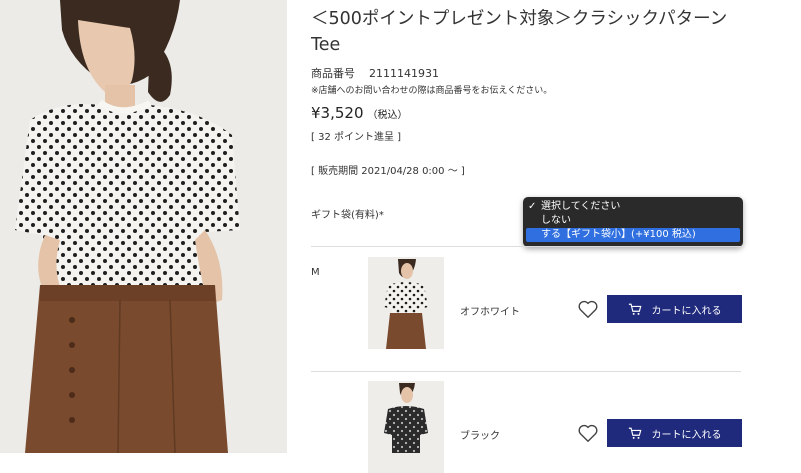 The height and width of the screenshot is (473, 801). I want to click on gift-option-small-bag: する【ギフト袋小】(+¥100 税込), so click(633, 235).